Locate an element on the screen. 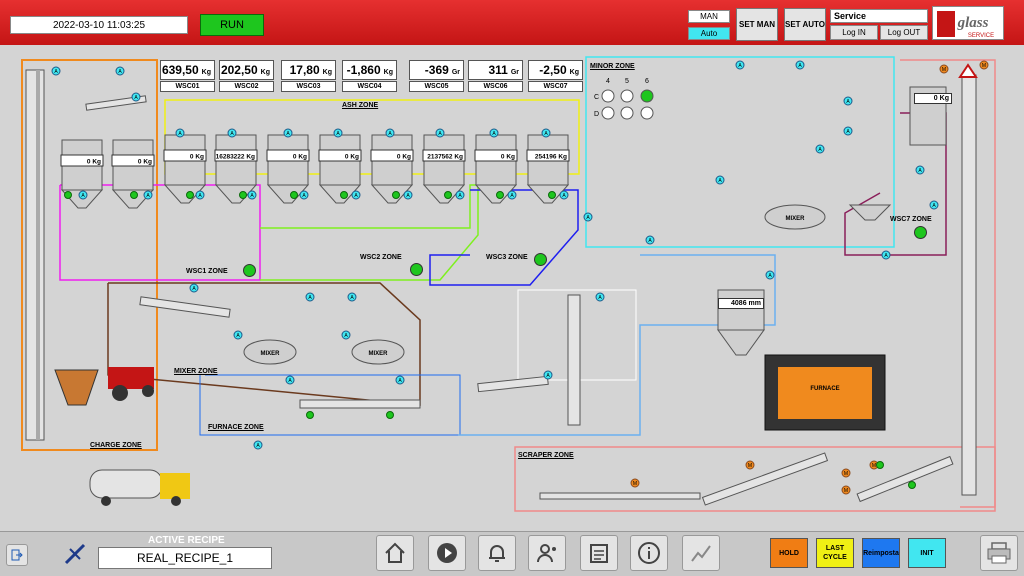 The width and height of the screenshot is (1024, 576). play-button is located at coordinates (447, 553).